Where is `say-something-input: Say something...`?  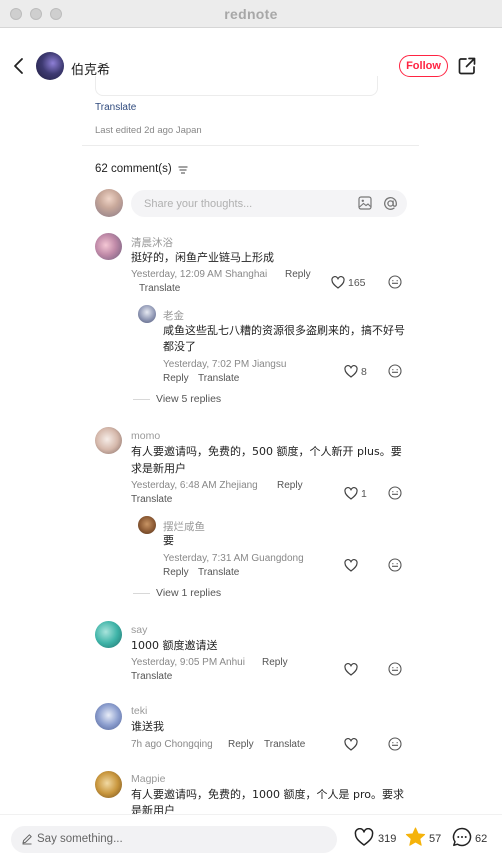
say-something-input: Say something... is located at coordinates (174, 839).